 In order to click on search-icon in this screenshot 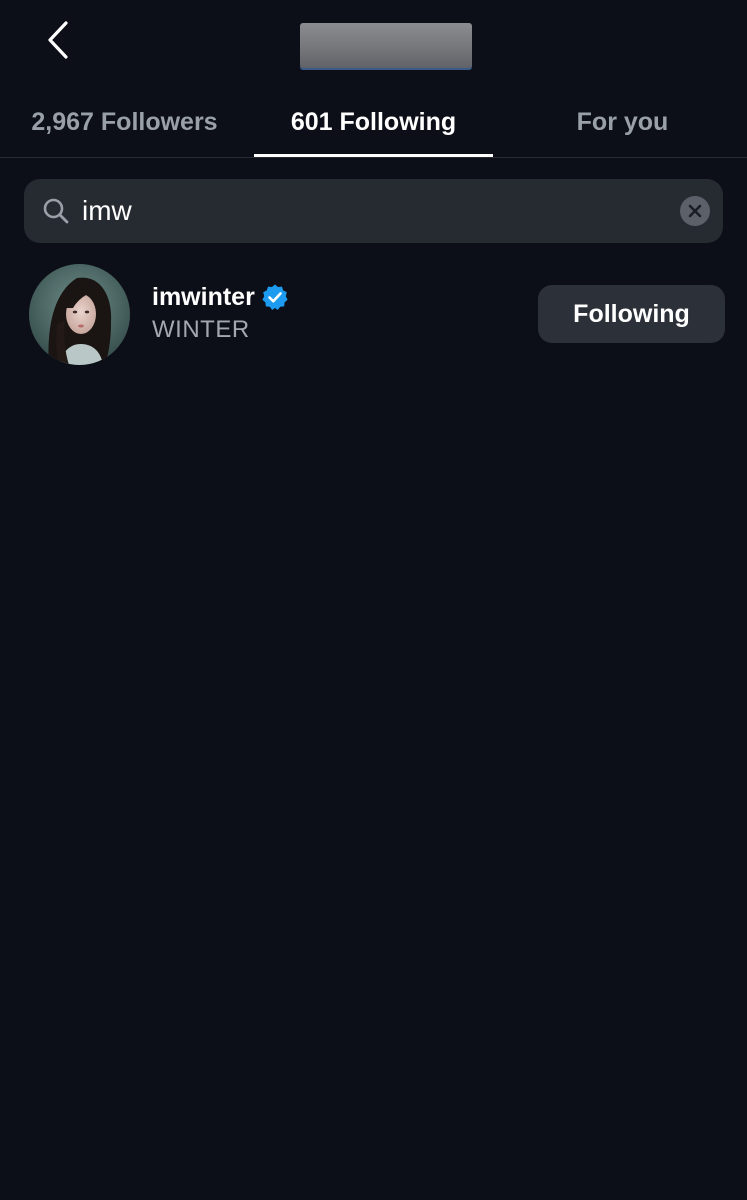, I will do `click(56, 211)`.